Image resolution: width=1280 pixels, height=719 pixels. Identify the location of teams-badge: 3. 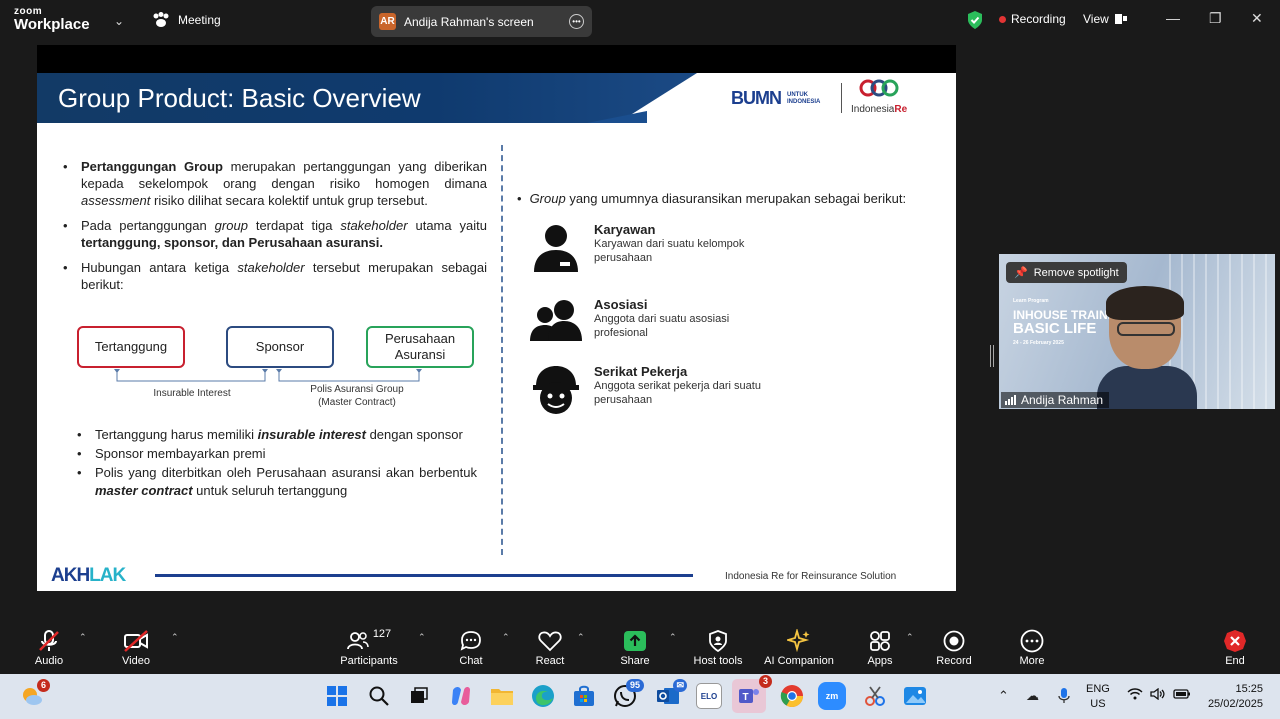
(765, 681).